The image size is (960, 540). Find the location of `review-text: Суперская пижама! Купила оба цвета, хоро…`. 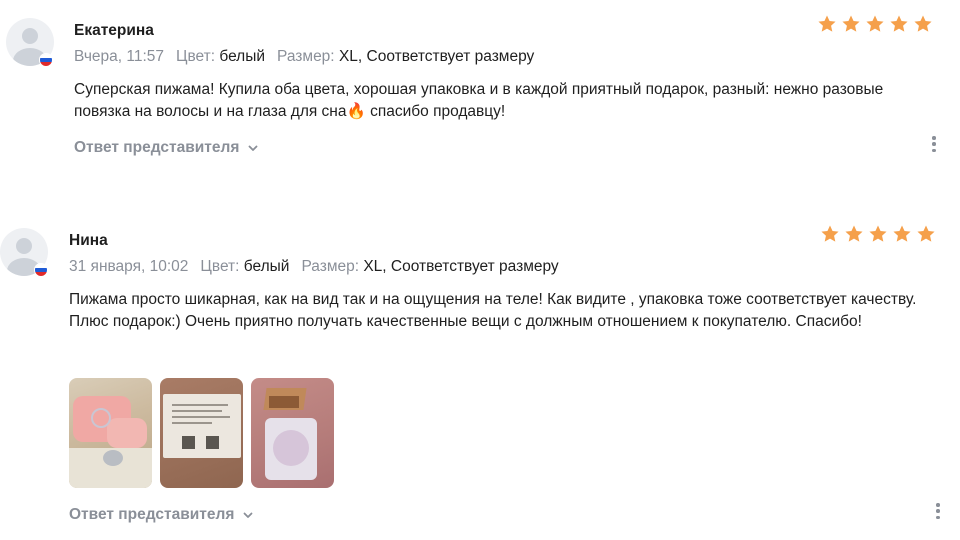

review-text: Суперская пижама! Купила оба цвета, хоро… is located at coordinates (479, 100).